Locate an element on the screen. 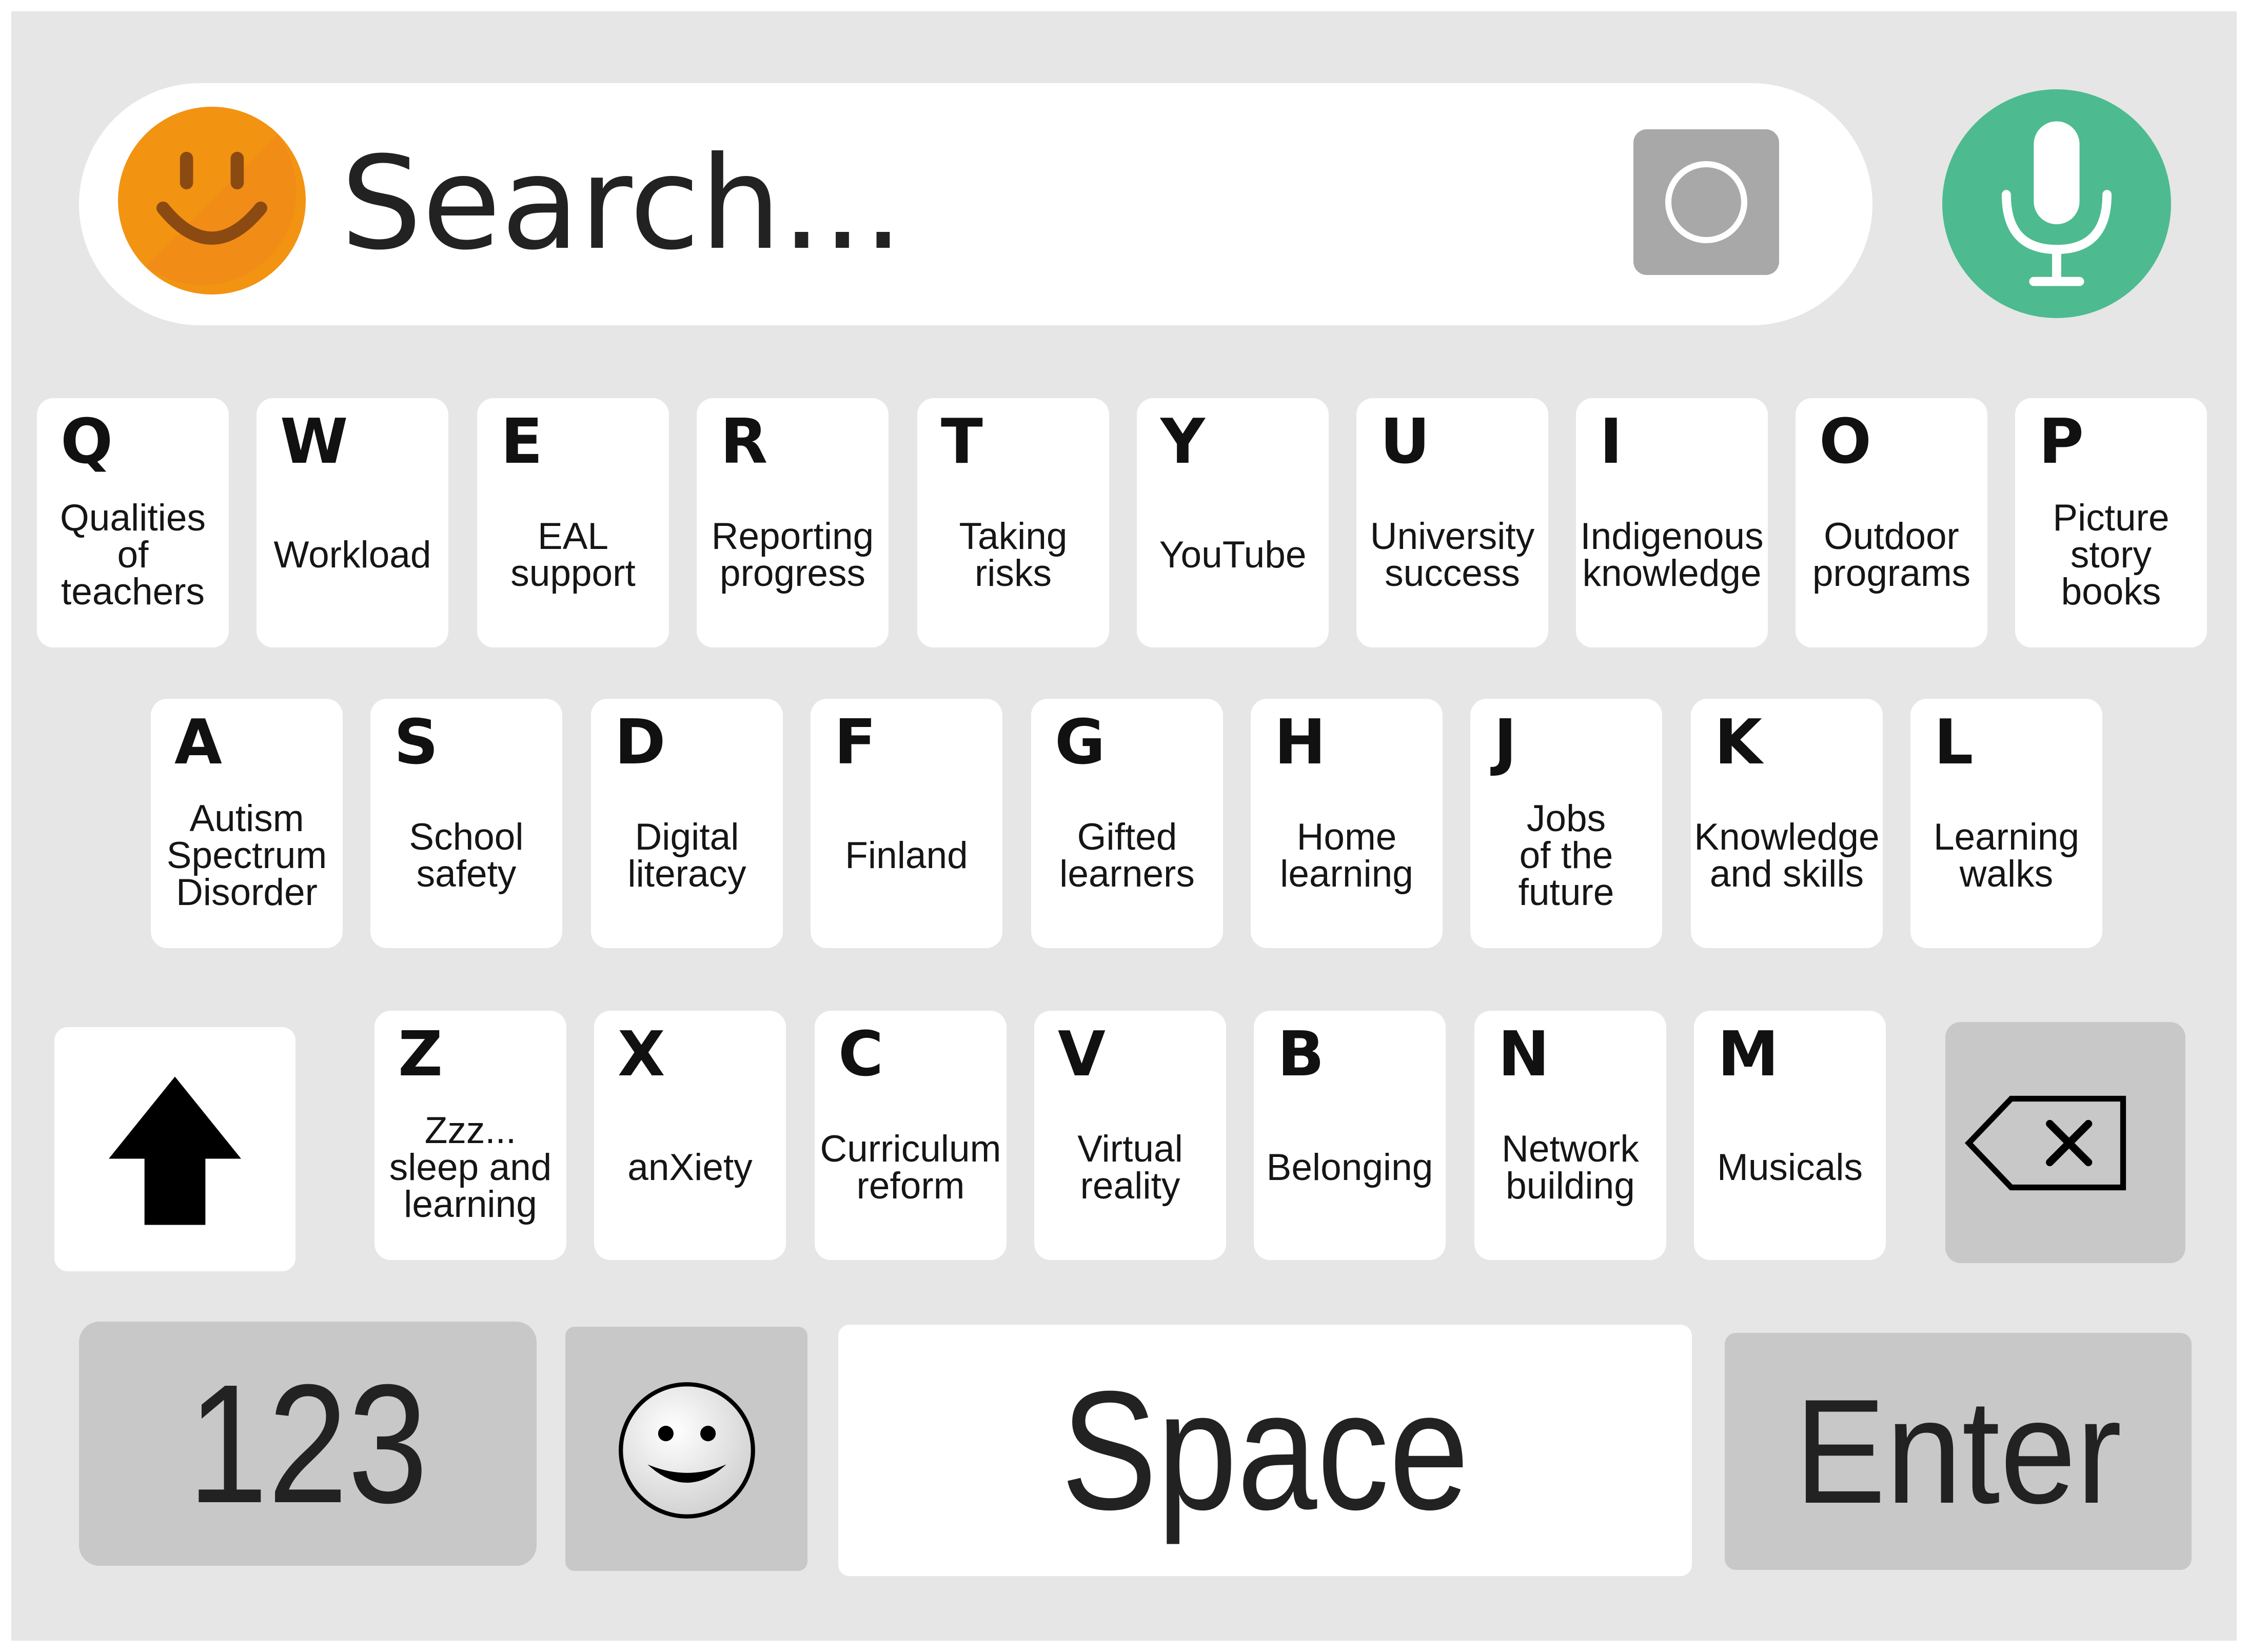 The image size is (2248, 1652). key-b: B Belonging is located at coordinates (1350, 1135).